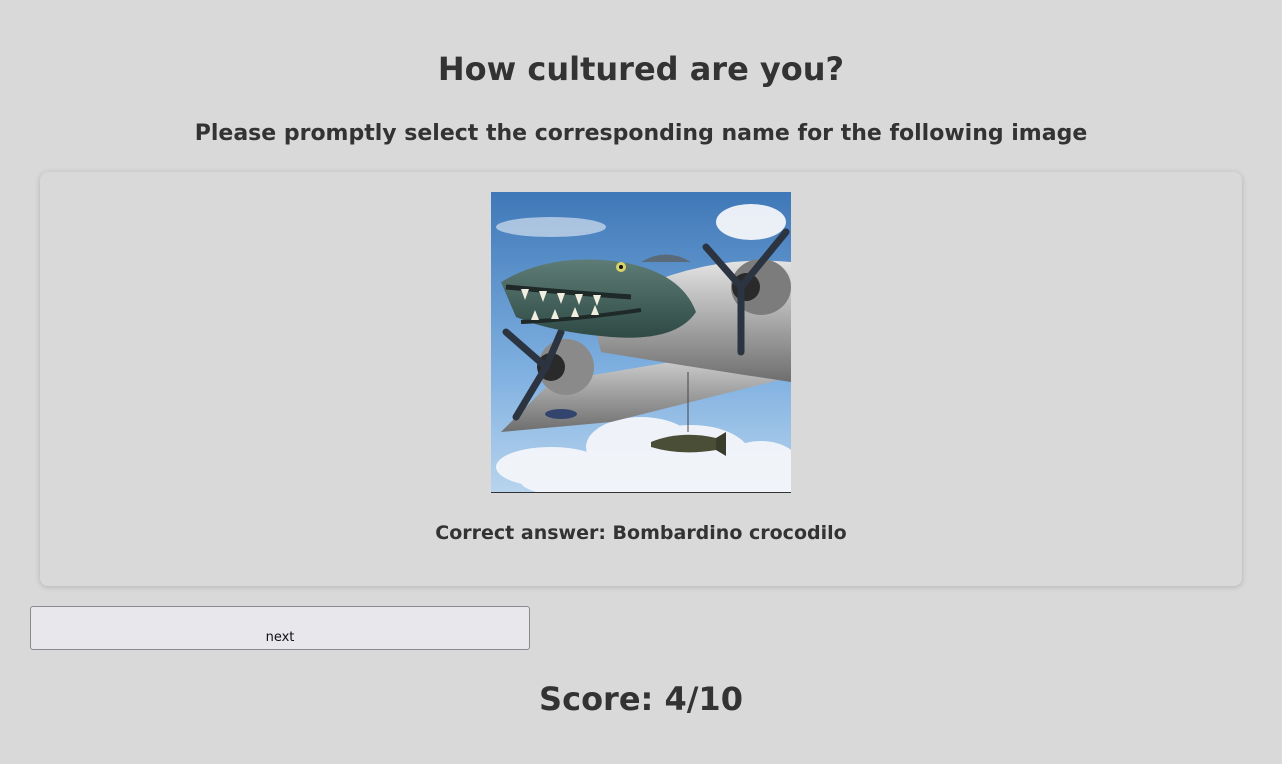 The height and width of the screenshot is (764, 1282). I want to click on question-image, so click(641, 342).